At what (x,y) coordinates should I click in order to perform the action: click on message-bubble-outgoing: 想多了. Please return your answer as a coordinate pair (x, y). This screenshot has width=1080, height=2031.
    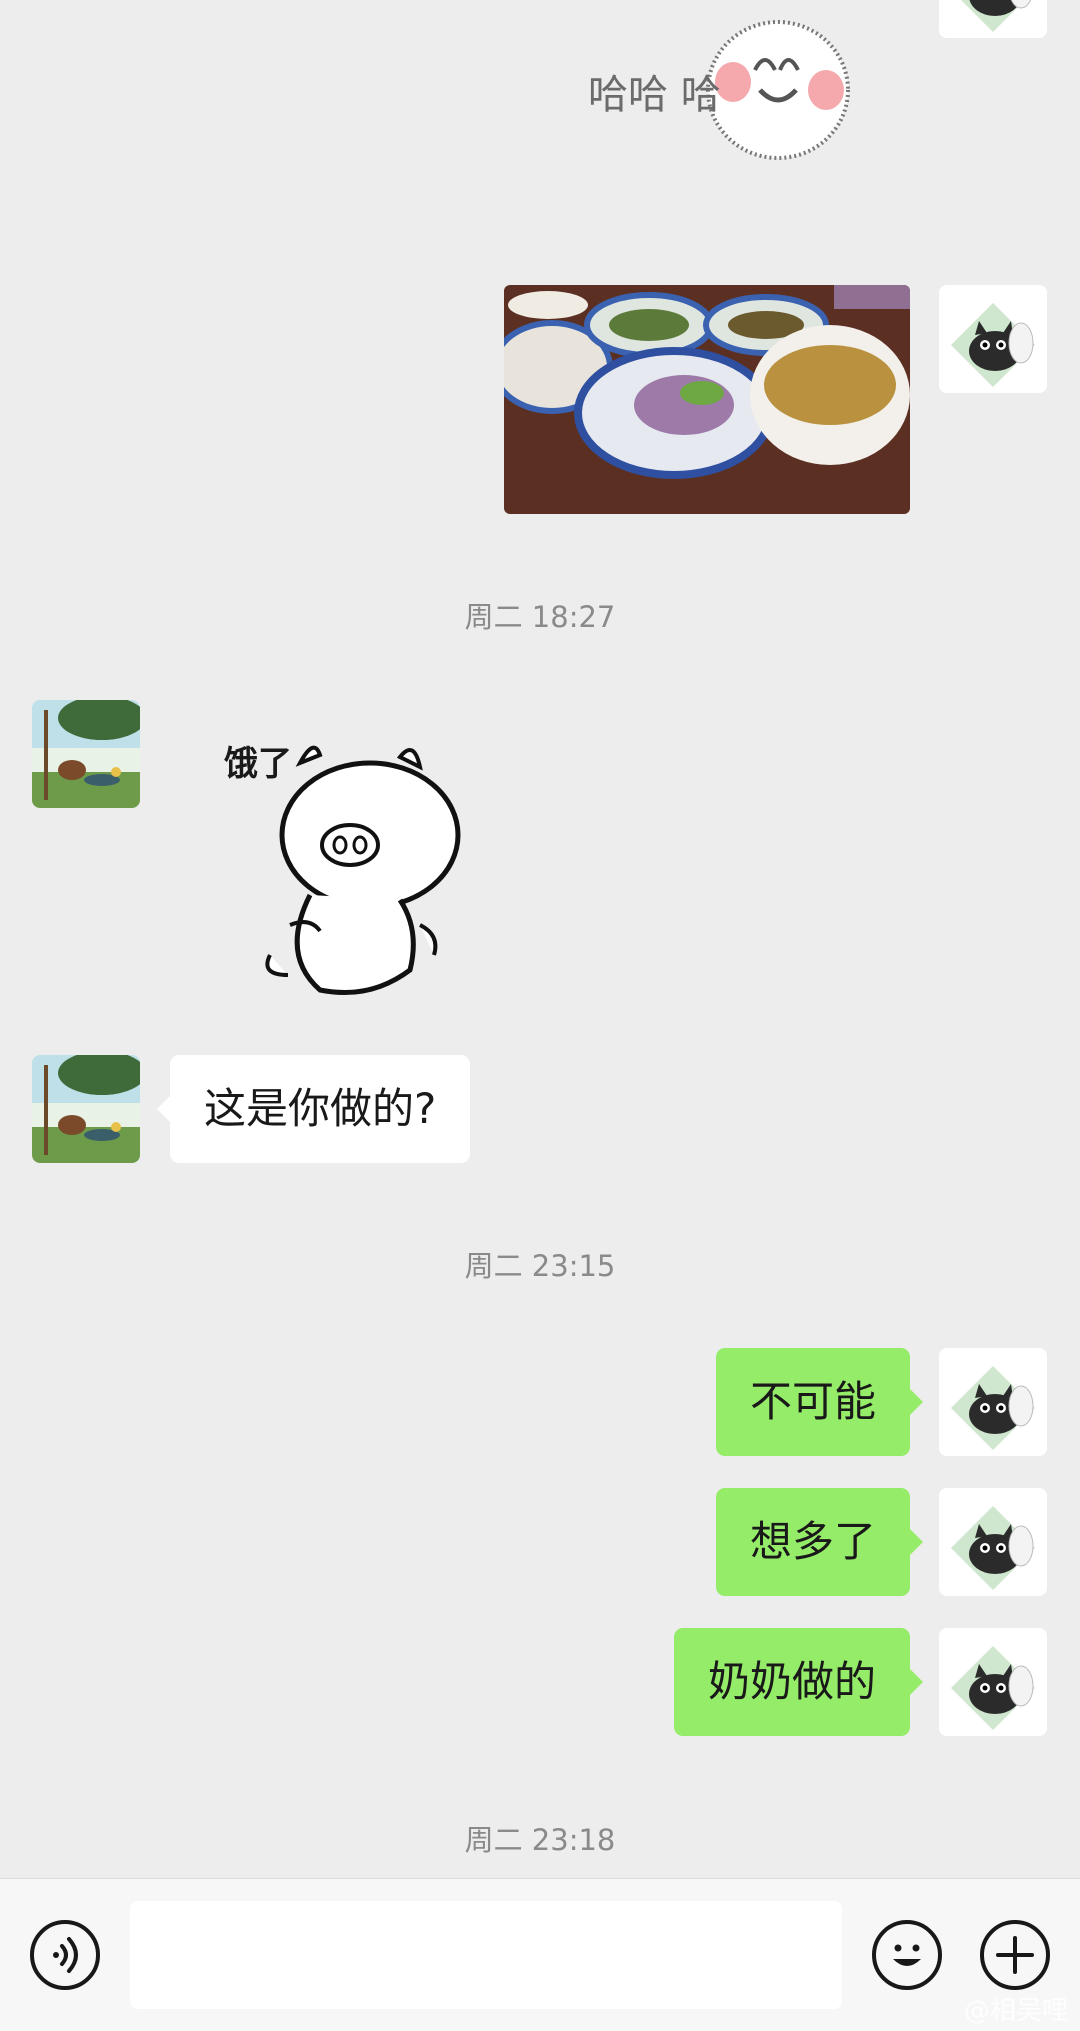
    Looking at the image, I should click on (819, 1542).